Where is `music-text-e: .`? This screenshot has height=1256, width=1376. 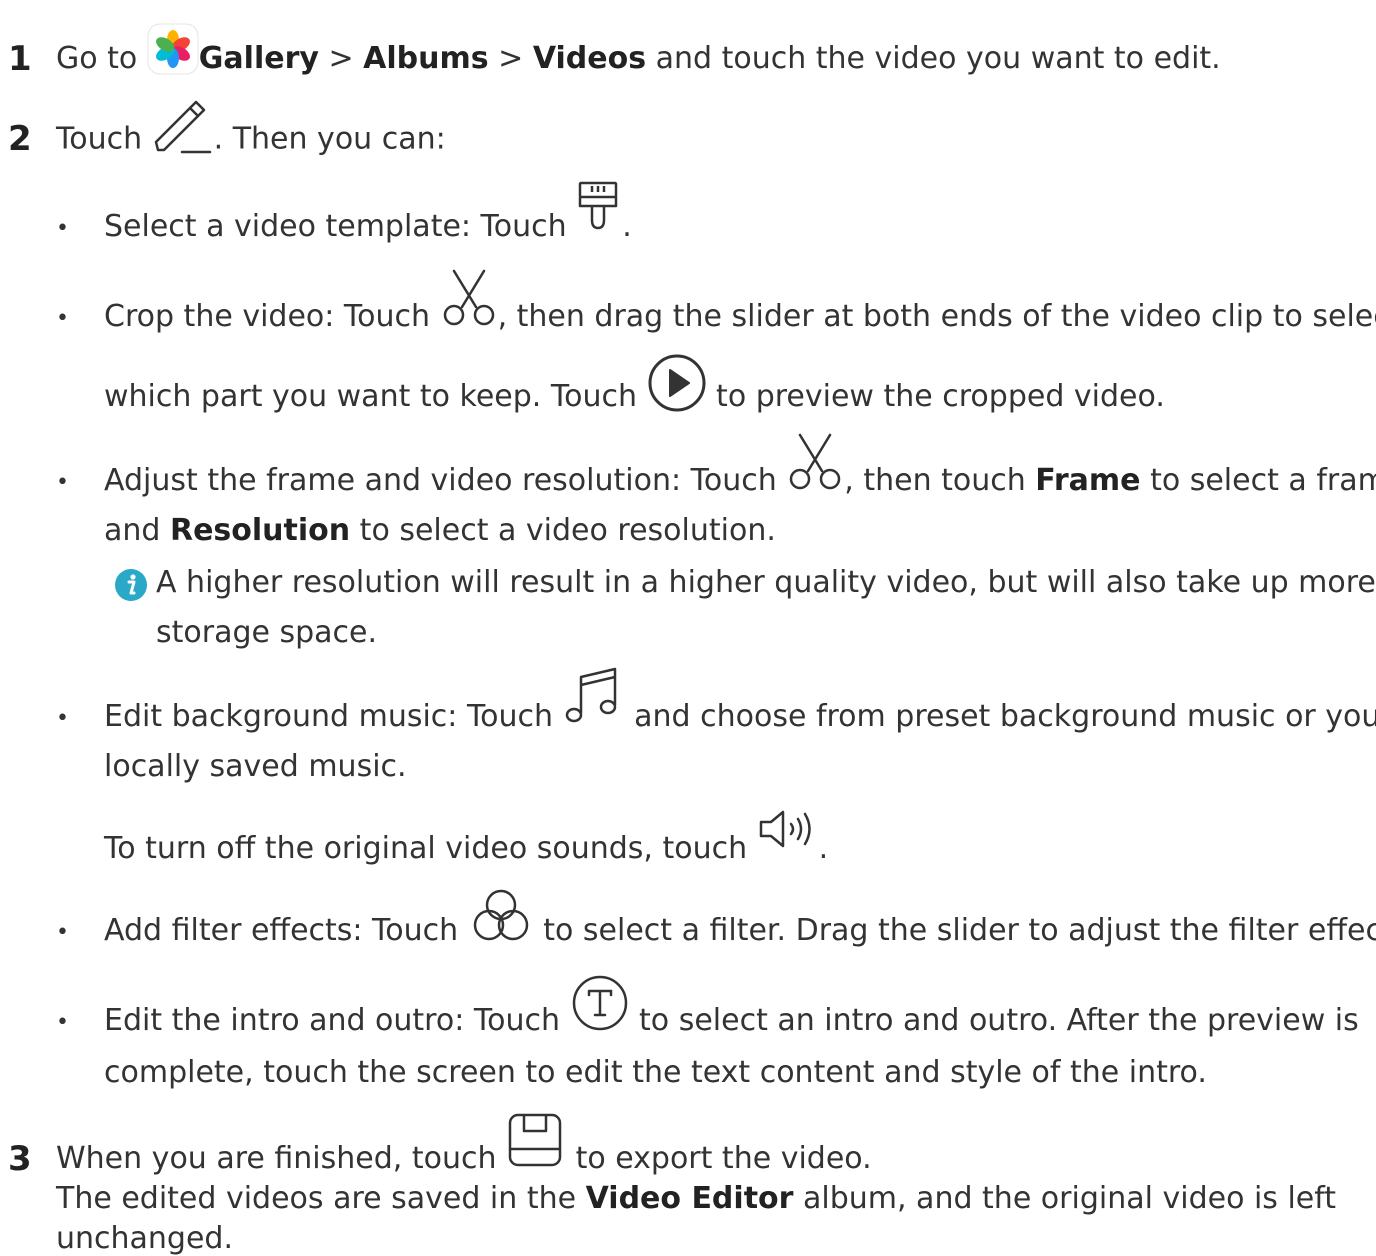 music-text-e: . is located at coordinates (823, 848).